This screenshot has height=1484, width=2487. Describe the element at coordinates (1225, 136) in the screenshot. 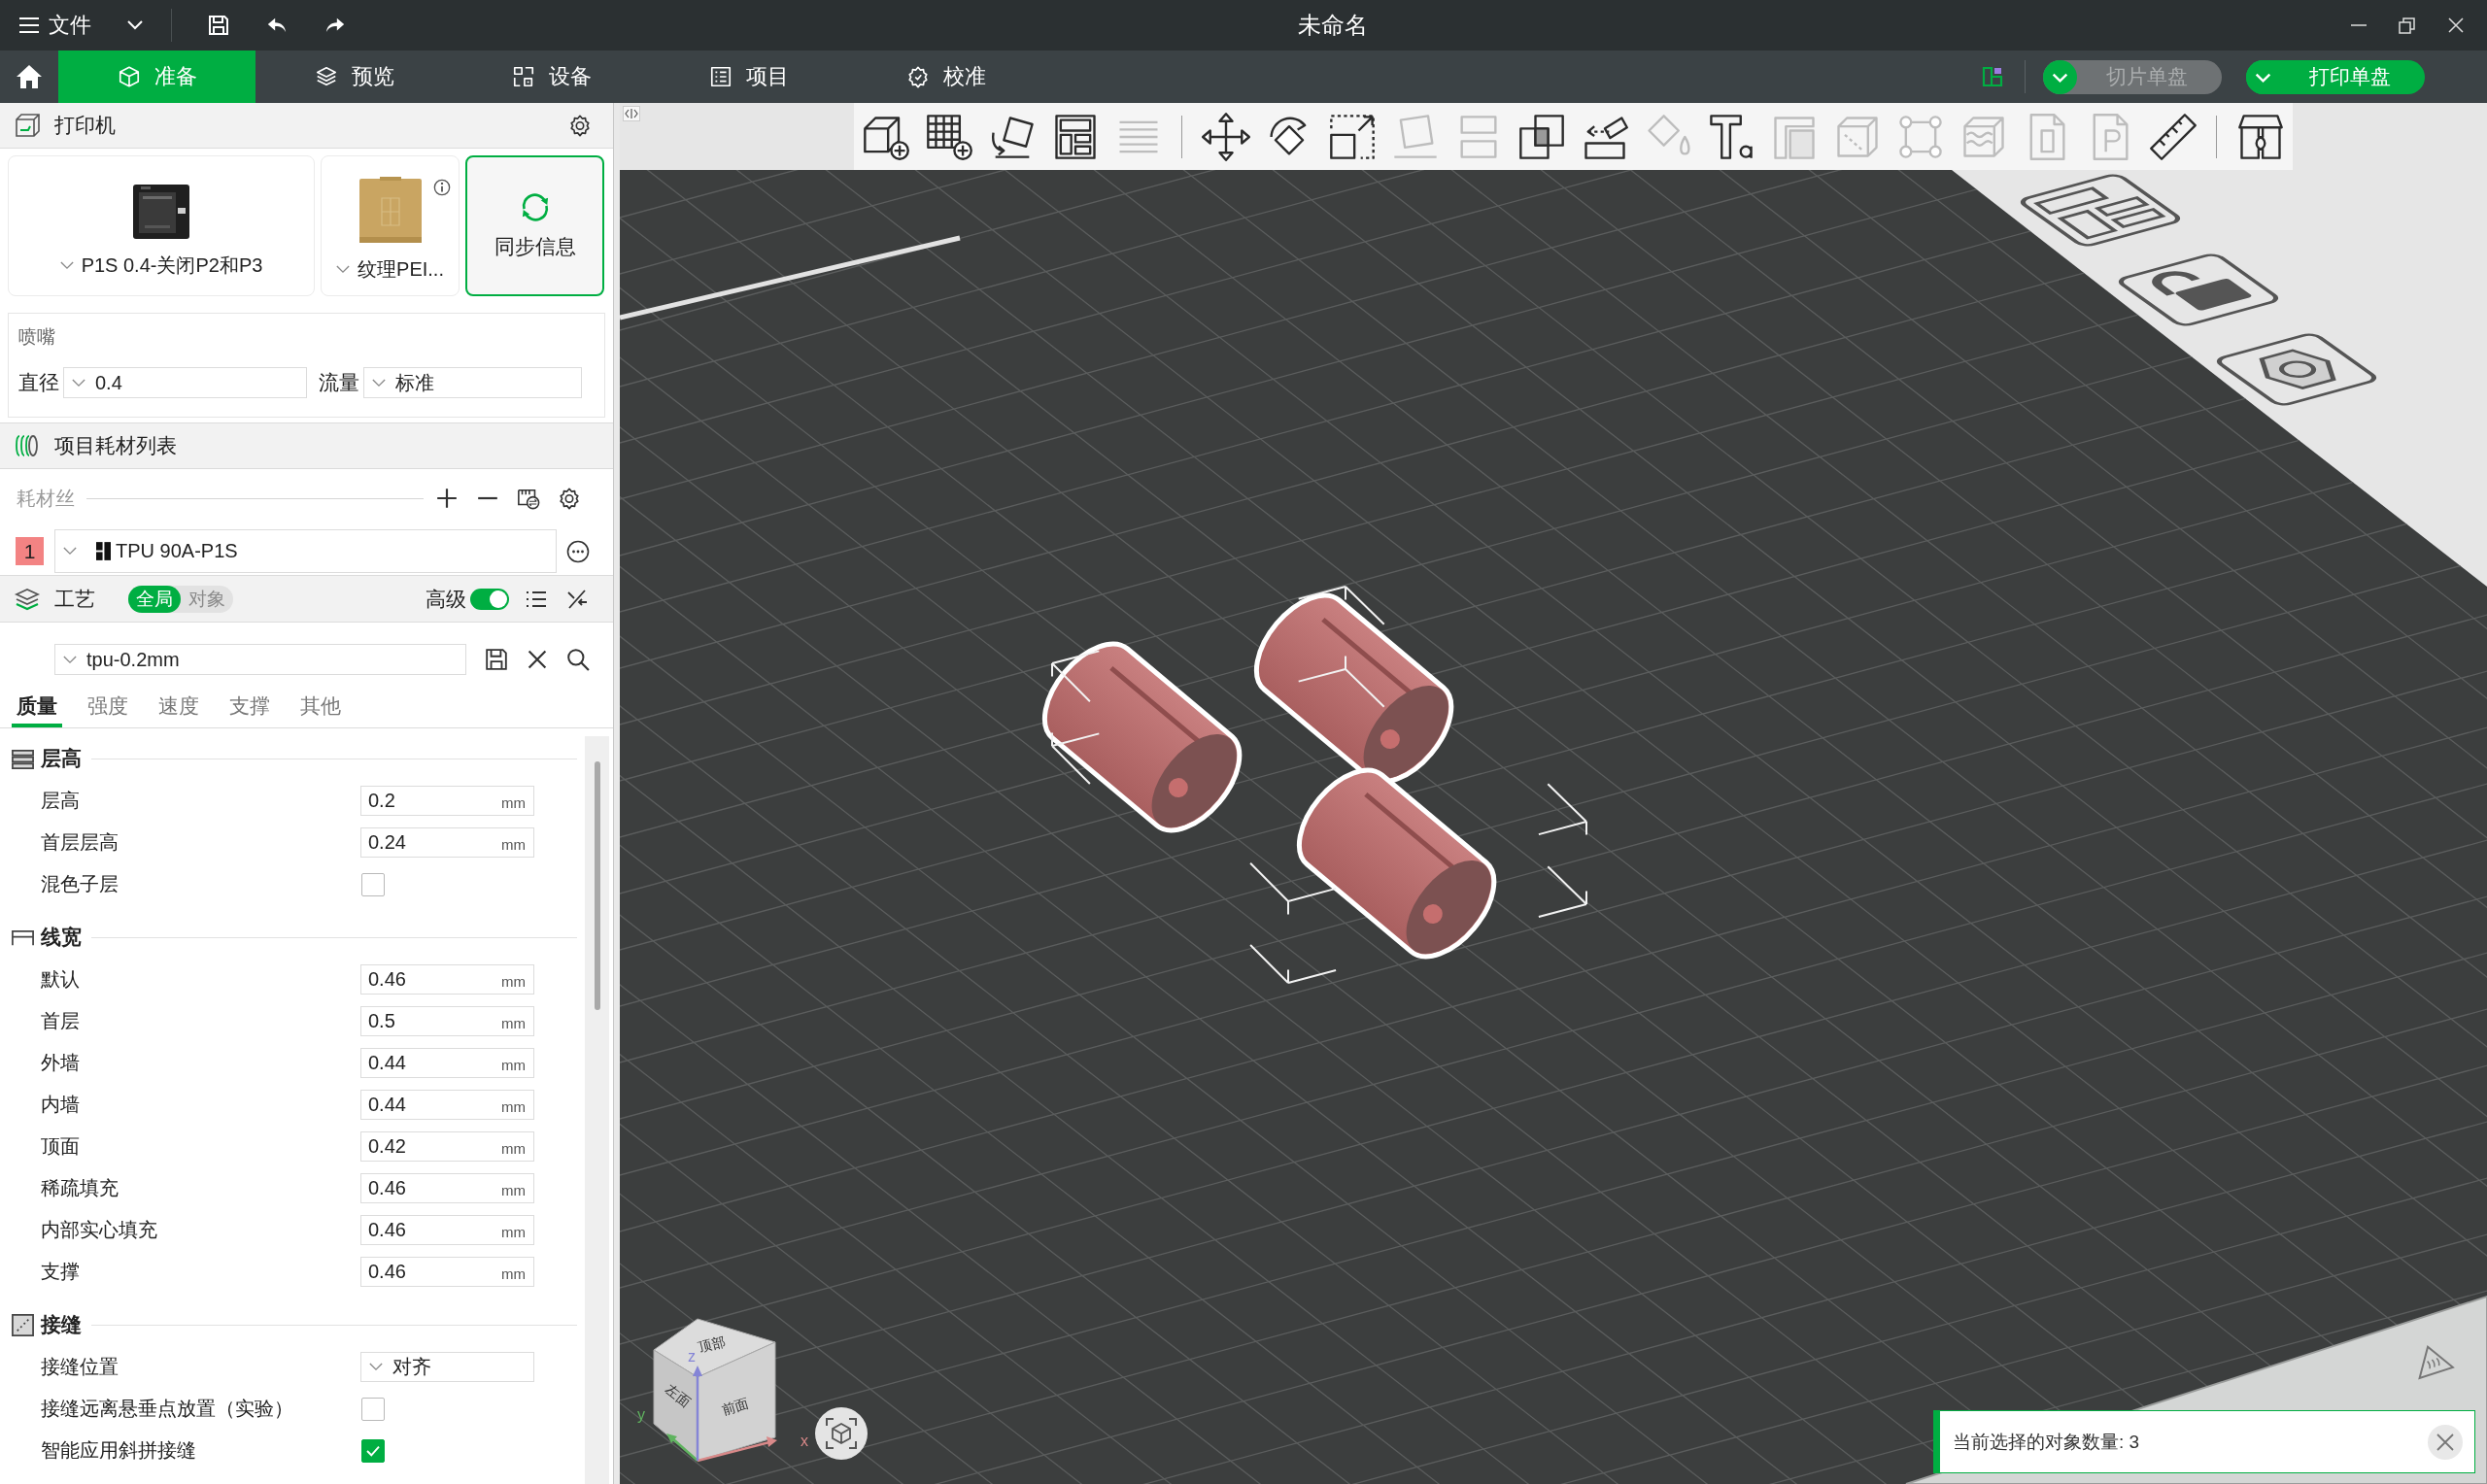

I see `move-arrows-icon` at that location.